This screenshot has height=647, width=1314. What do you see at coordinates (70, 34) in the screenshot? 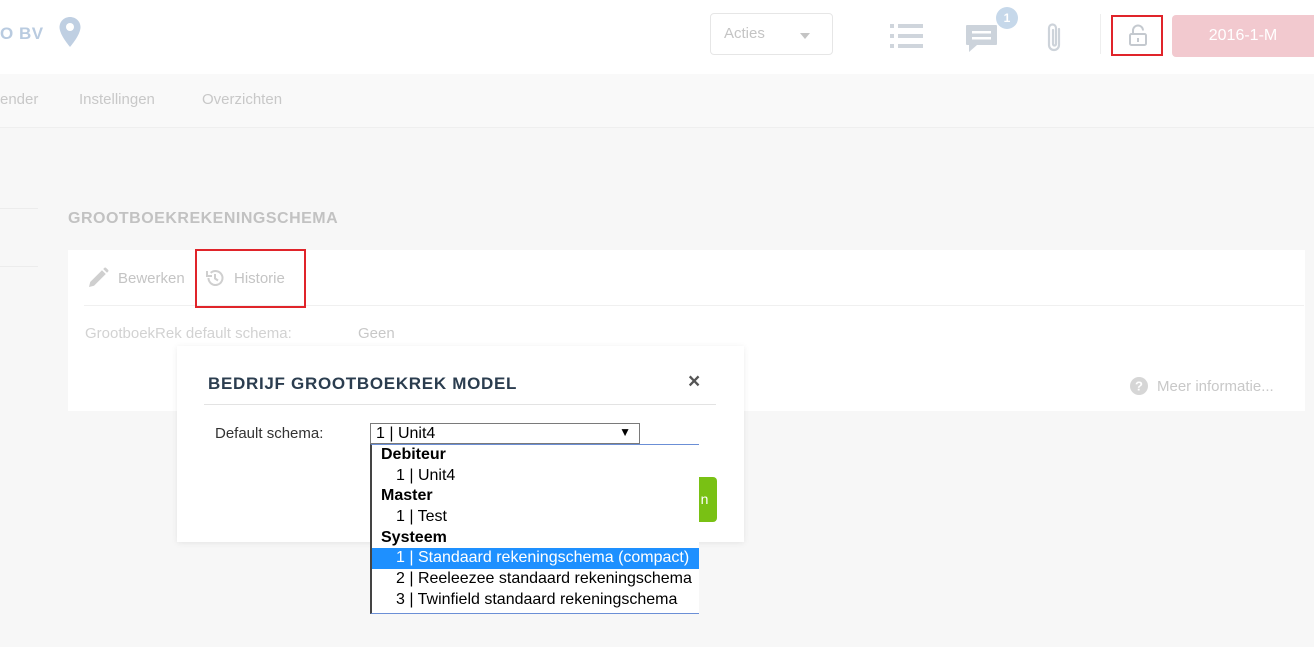
I see `location-pin-icon` at bounding box center [70, 34].